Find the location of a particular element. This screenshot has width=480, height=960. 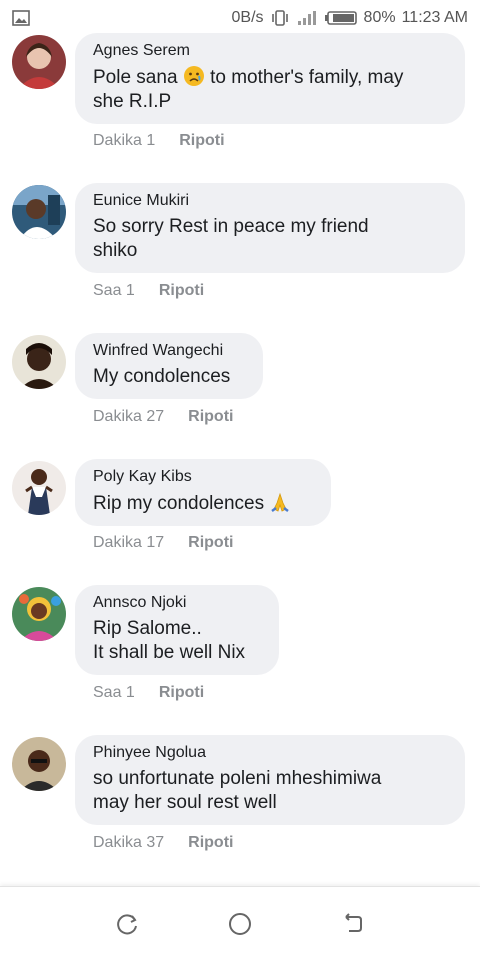

back-button is located at coordinates (353, 924).